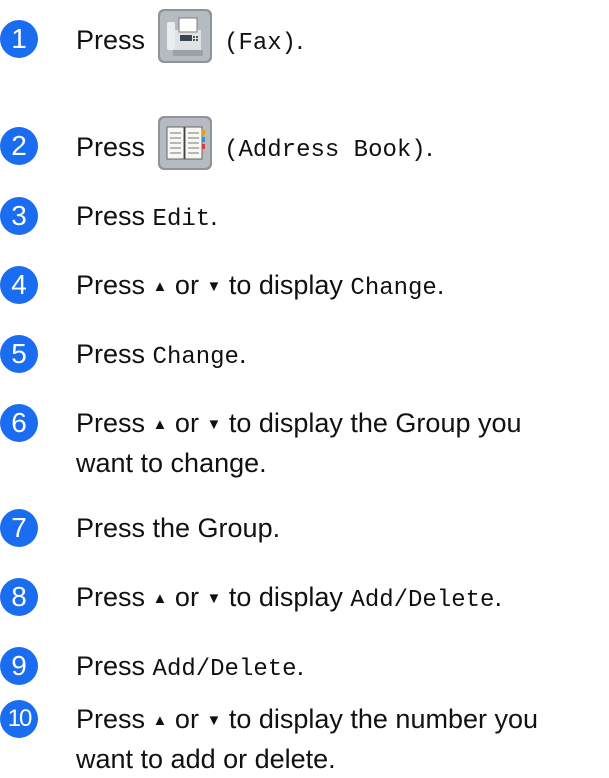 Image resolution: width=609 pixels, height=778 pixels. I want to click on step-number-badge: 5, so click(19, 354).